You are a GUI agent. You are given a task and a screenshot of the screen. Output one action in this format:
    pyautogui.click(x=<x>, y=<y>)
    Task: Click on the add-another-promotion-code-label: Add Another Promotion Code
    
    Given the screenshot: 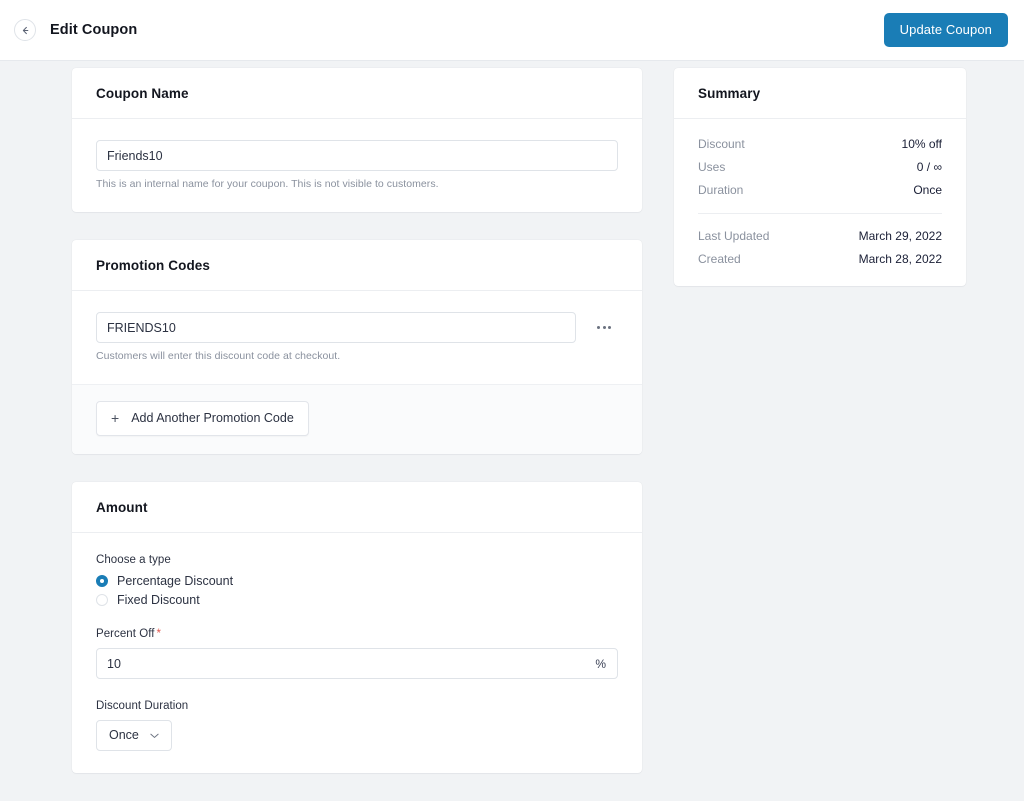 What is the action you would take?
    pyautogui.click(x=212, y=418)
    